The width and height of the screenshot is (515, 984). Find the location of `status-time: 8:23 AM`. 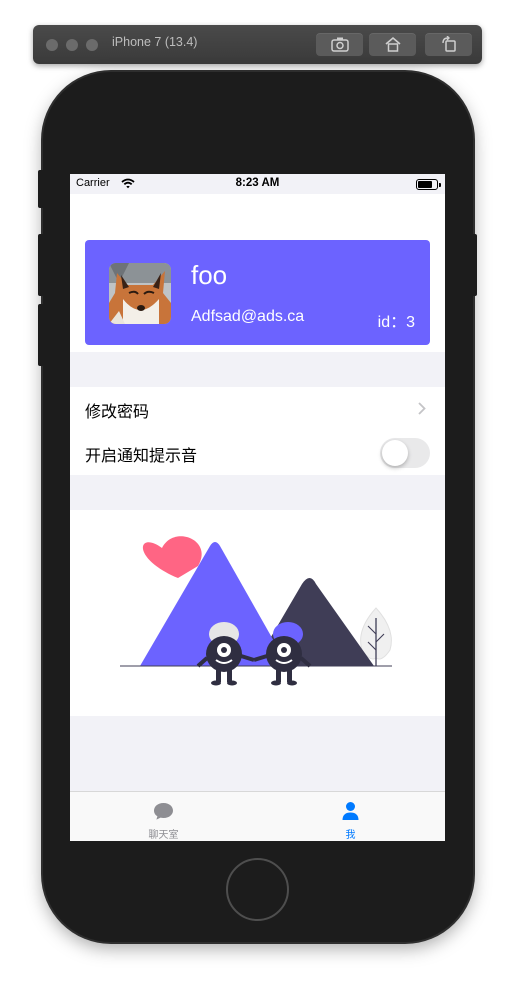

status-time: 8:23 AM is located at coordinates (257, 183).